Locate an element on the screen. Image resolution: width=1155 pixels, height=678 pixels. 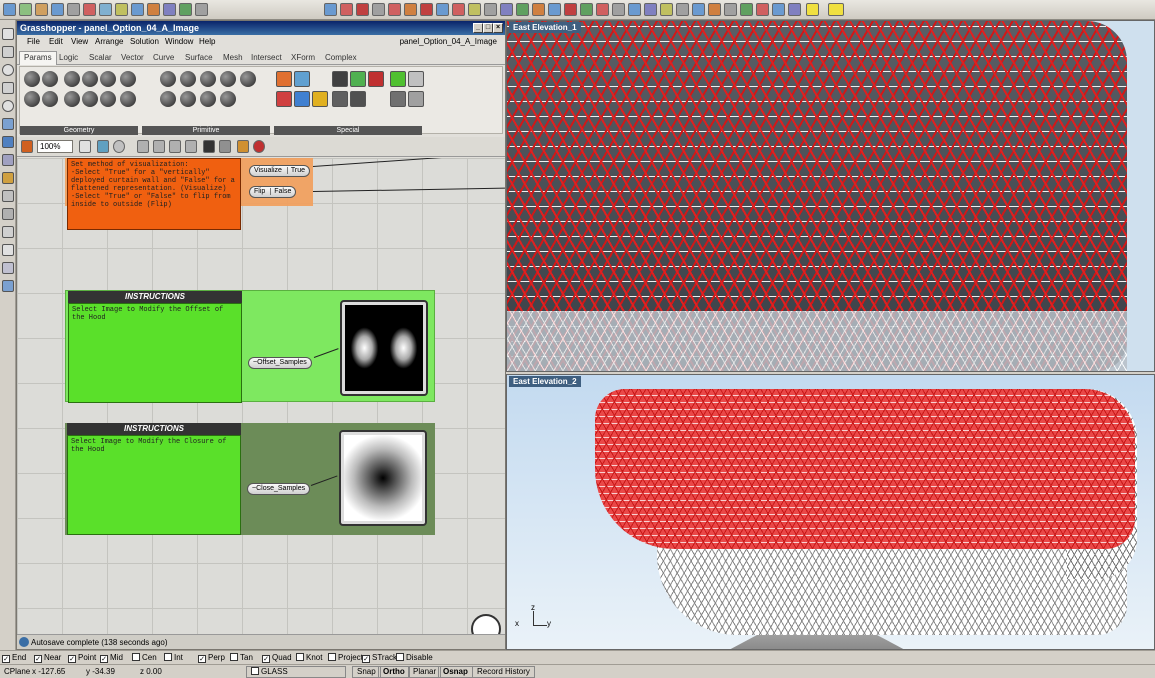
flip-toggle: Flip False is located at coordinates (273, 192).